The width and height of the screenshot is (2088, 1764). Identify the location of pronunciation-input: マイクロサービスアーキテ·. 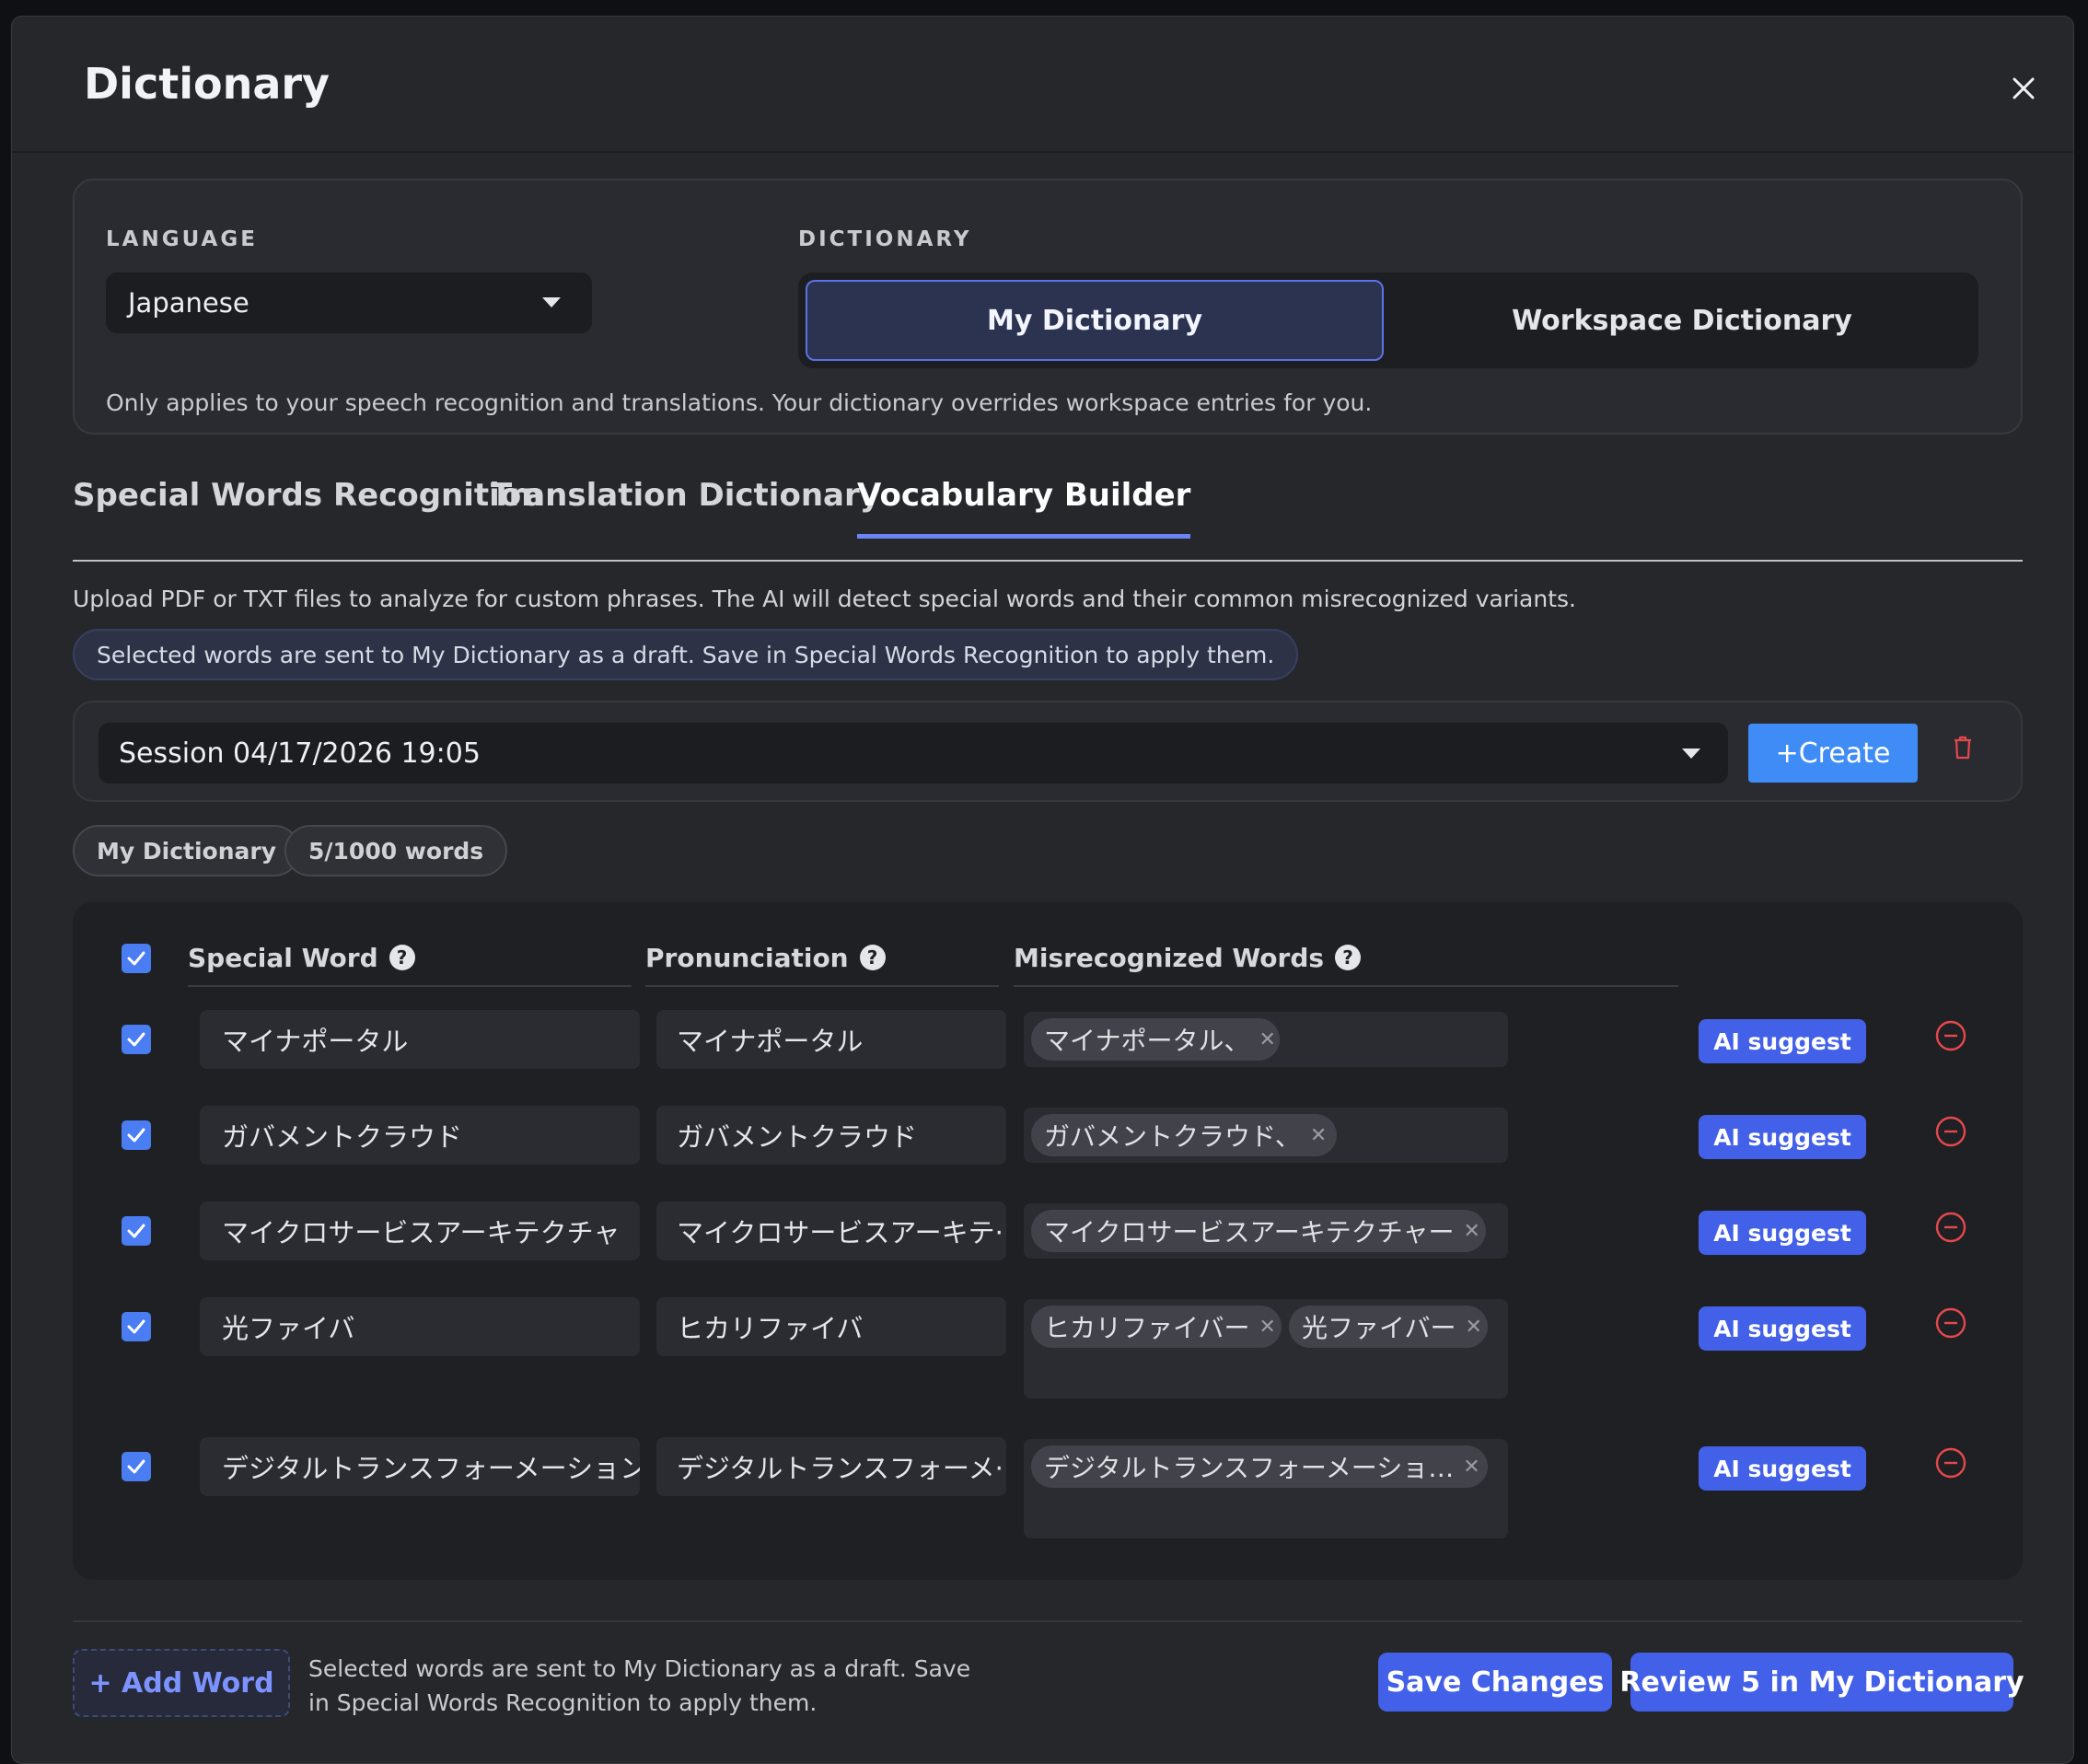
(831, 1230).